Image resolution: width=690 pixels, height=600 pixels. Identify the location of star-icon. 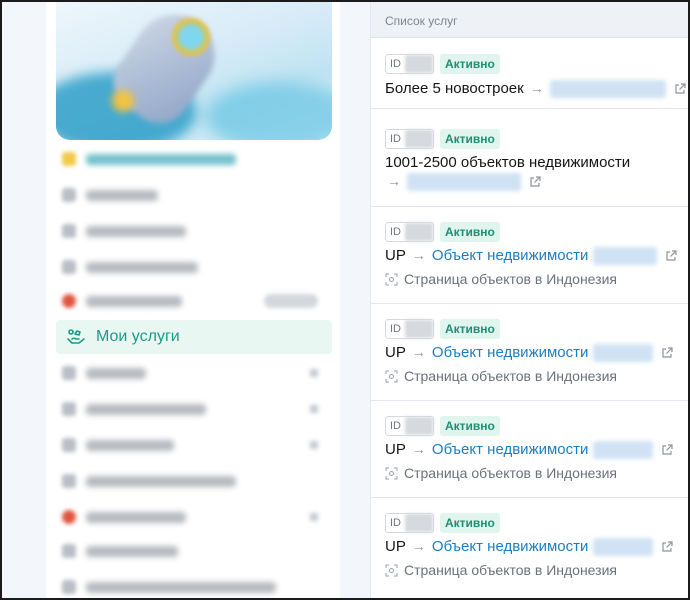
(69, 159).